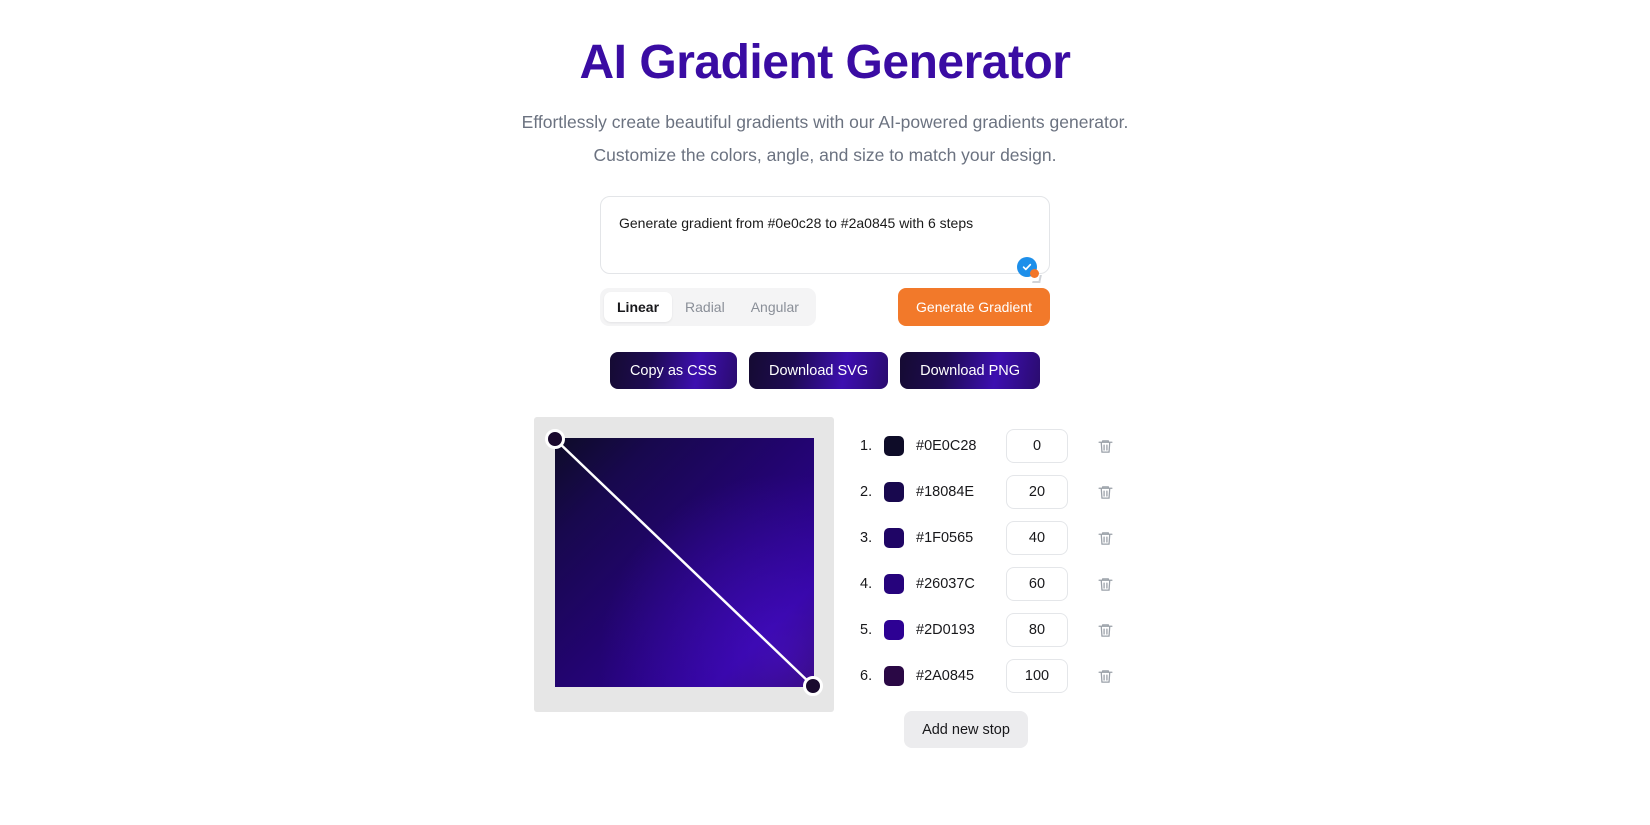 Image resolution: width=1650 pixels, height=825 pixels. What do you see at coordinates (775, 307) in the screenshot?
I see `tab-angular: Angular` at bounding box center [775, 307].